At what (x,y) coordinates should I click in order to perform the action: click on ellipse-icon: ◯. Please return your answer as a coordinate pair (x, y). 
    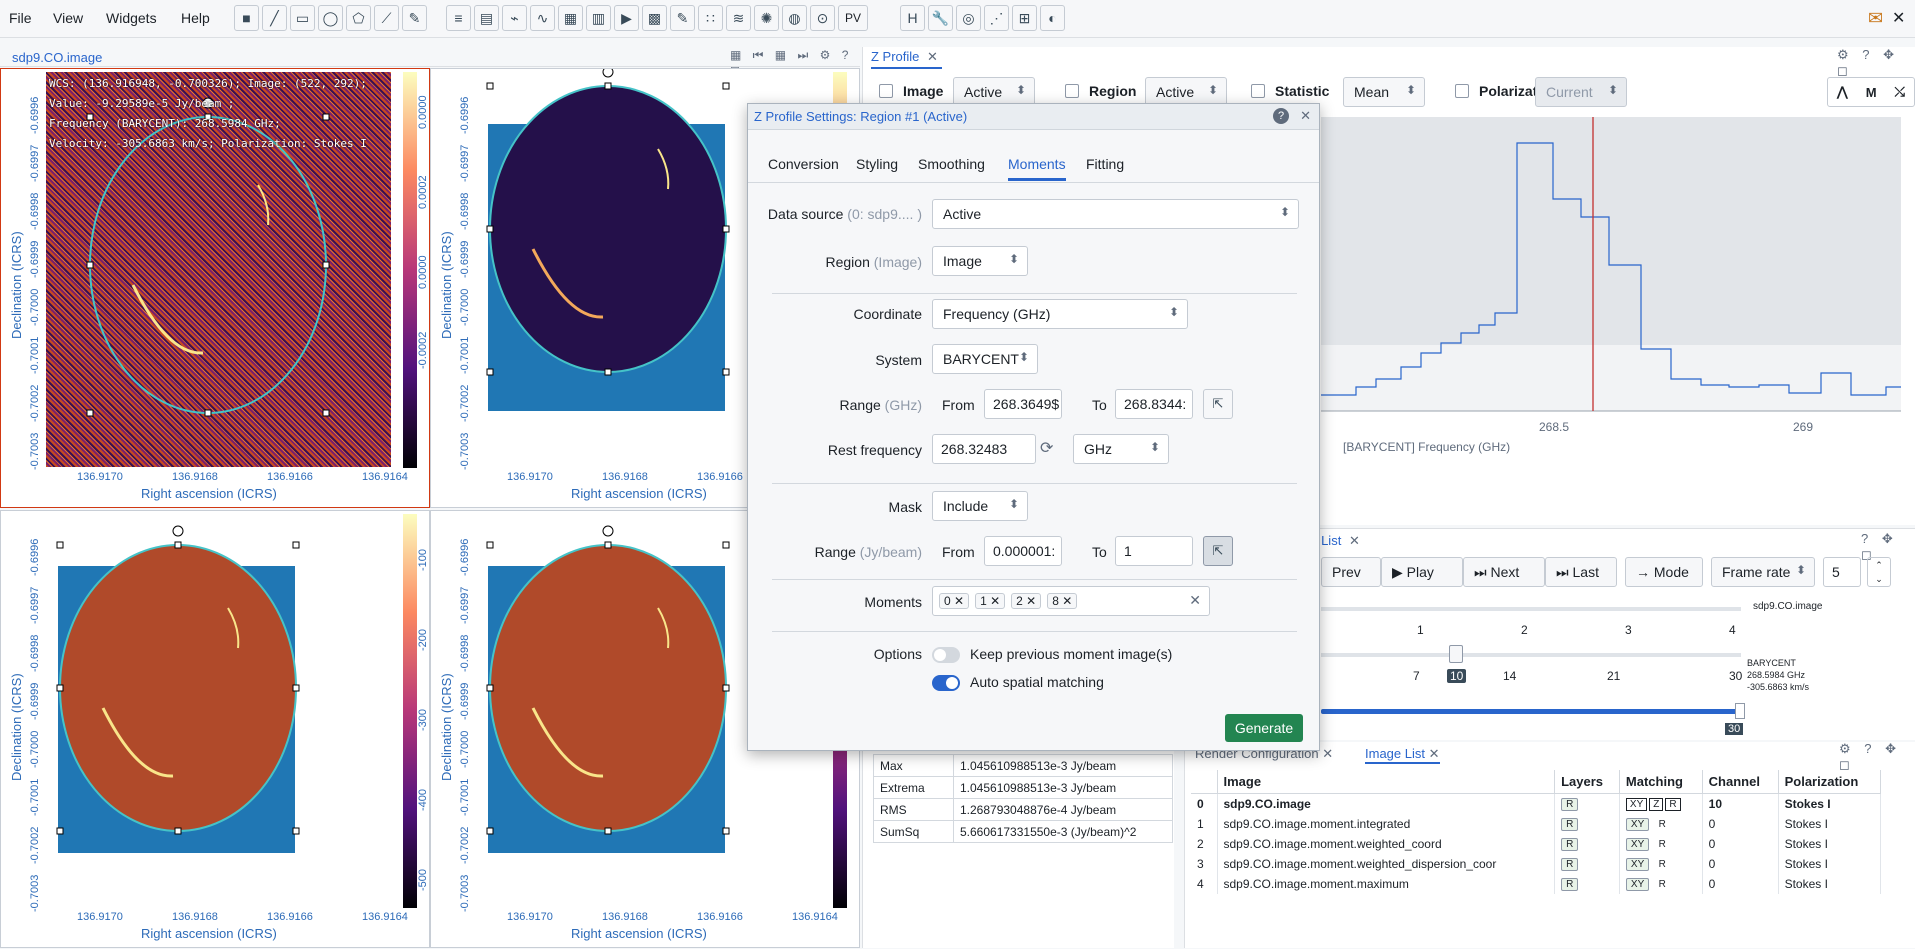
    Looking at the image, I should click on (330, 18).